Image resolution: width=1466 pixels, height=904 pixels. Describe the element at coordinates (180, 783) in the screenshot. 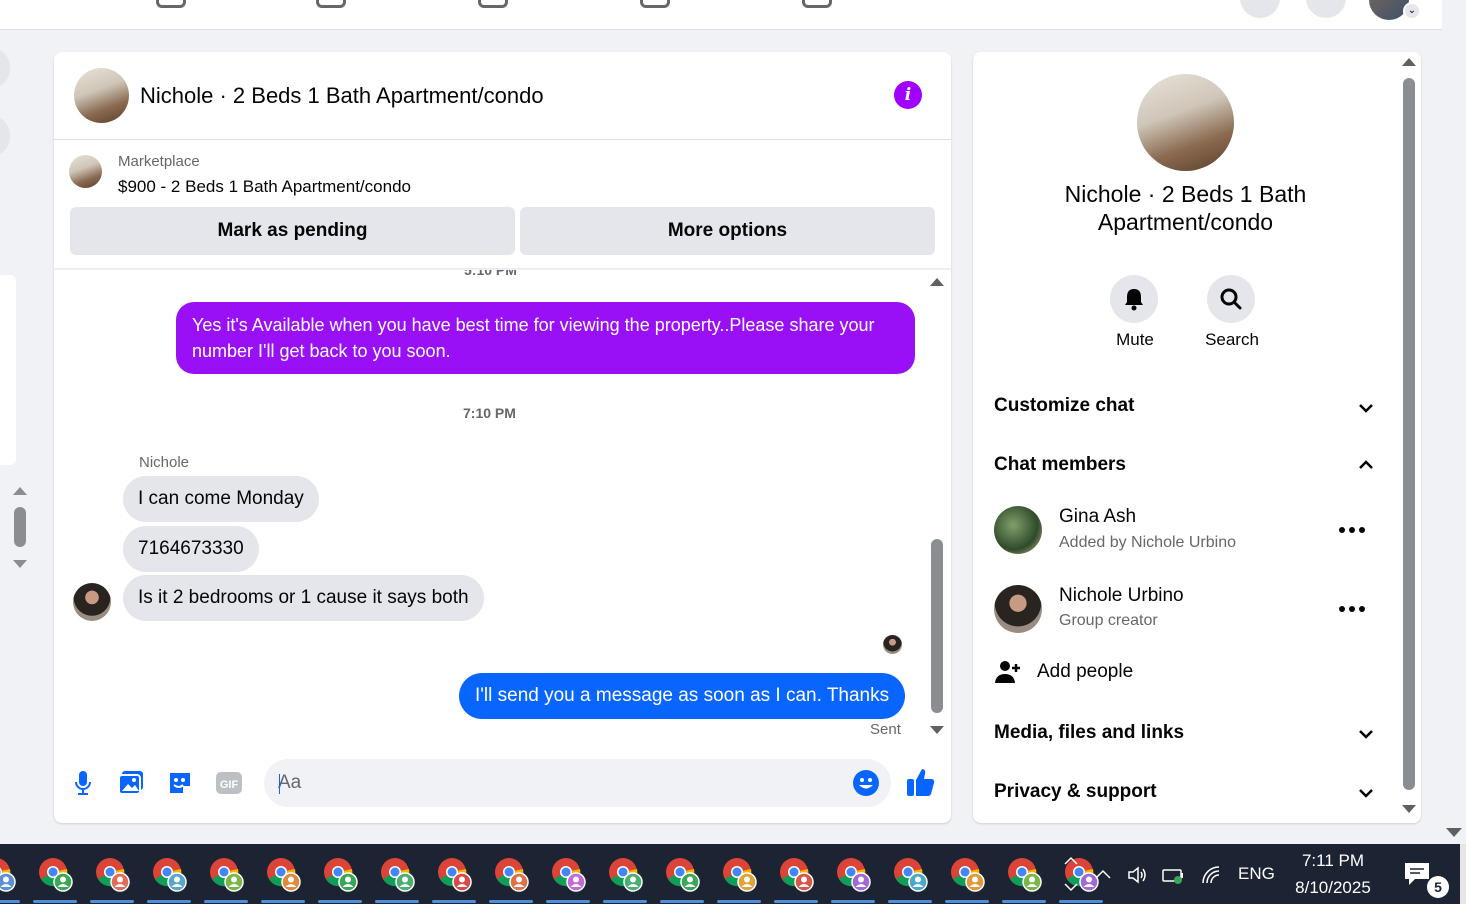

I see `sticker-icon` at that location.